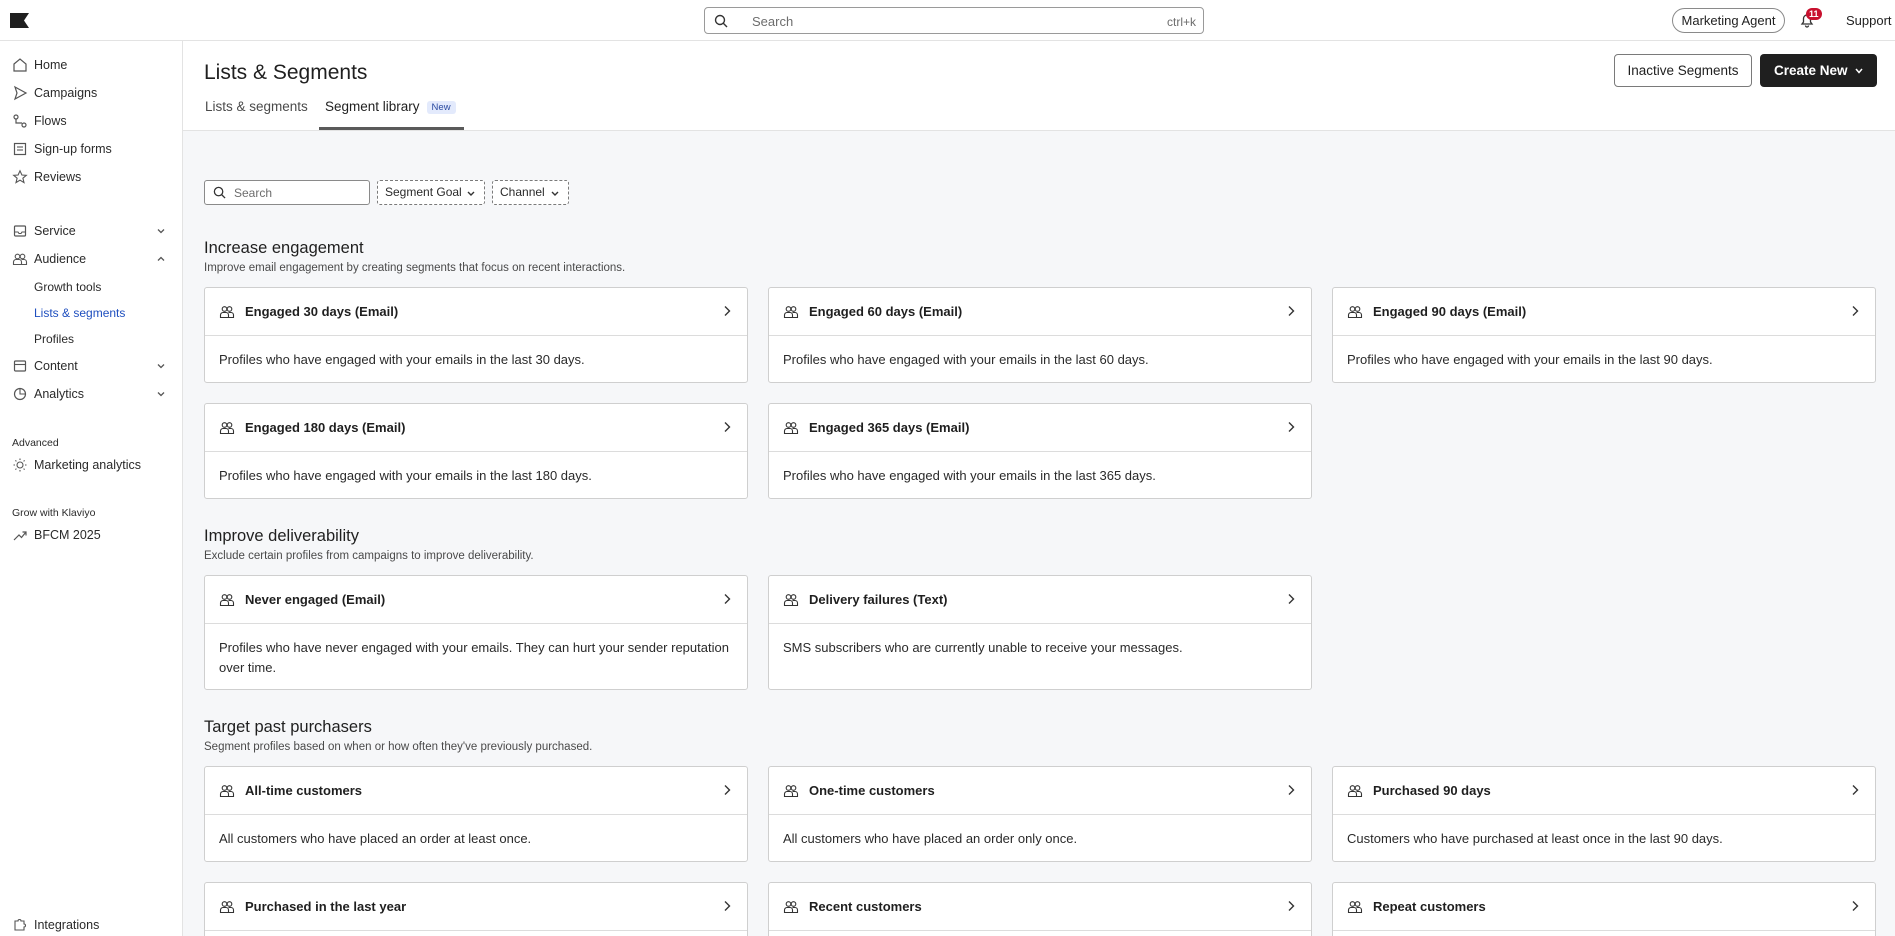 The image size is (1895, 936). I want to click on card-title: Engaged 180 days (Email), so click(325, 427).